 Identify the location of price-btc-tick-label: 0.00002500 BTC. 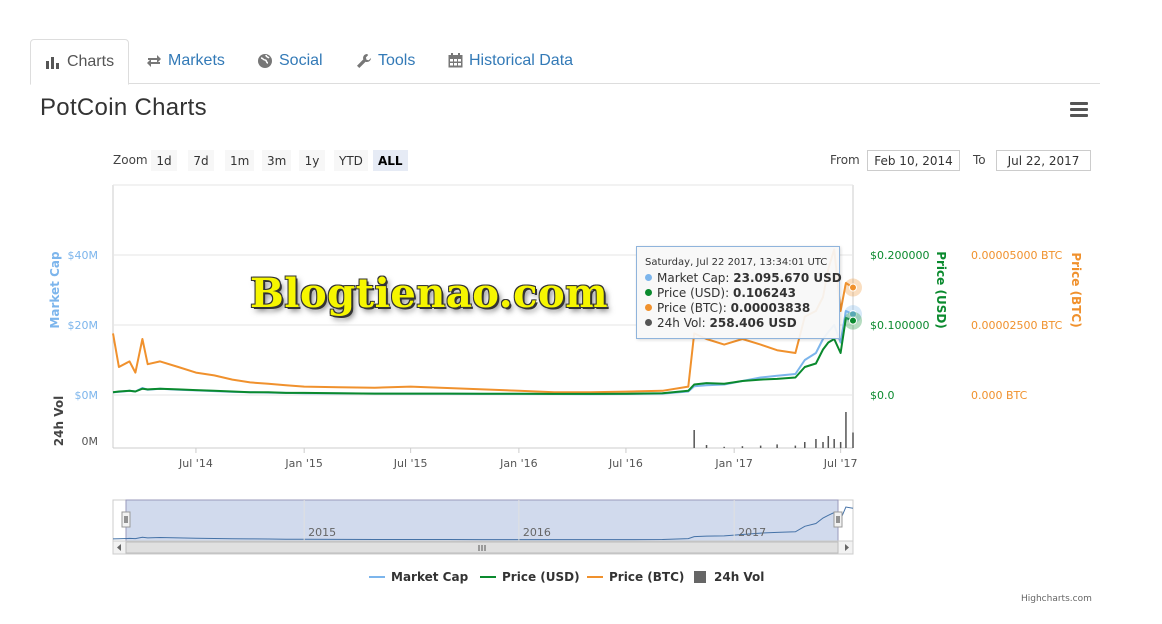
(1017, 325).